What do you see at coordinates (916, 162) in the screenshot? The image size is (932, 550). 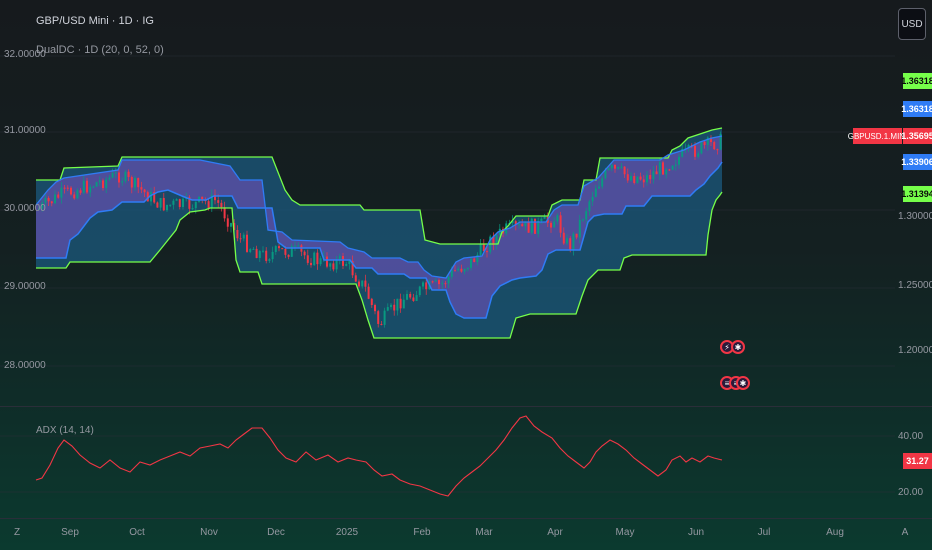 I see `inner-lower-badge: 1.33906` at bounding box center [916, 162].